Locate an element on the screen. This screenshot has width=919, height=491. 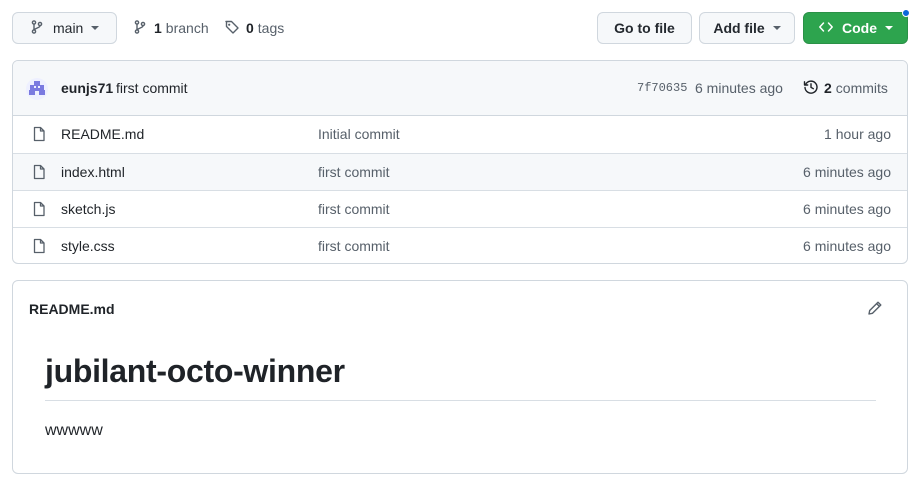
code-icon is located at coordinates (826, 28).